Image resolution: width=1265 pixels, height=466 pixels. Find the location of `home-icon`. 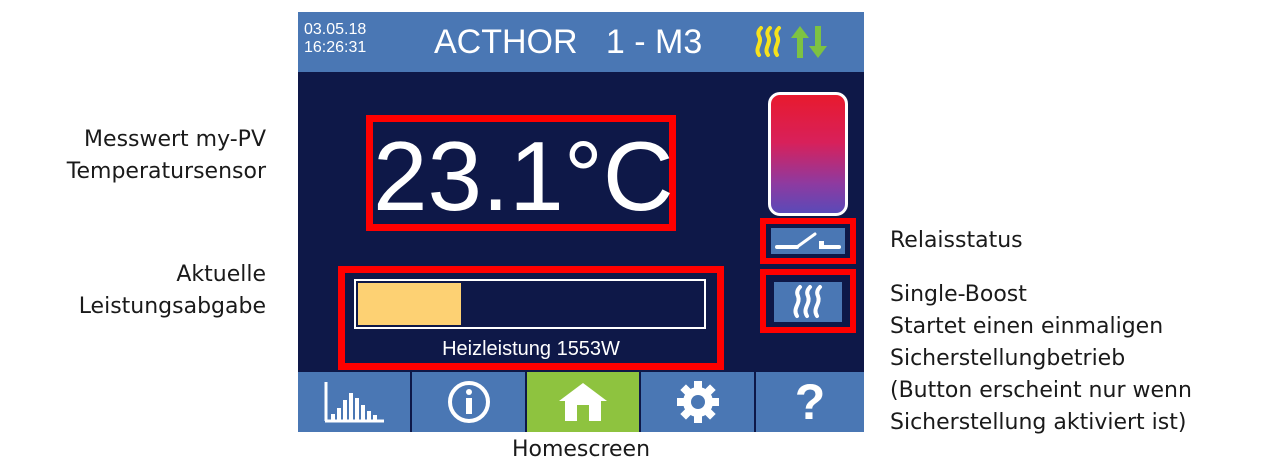

home-icon is located at coordinates (583, 402).